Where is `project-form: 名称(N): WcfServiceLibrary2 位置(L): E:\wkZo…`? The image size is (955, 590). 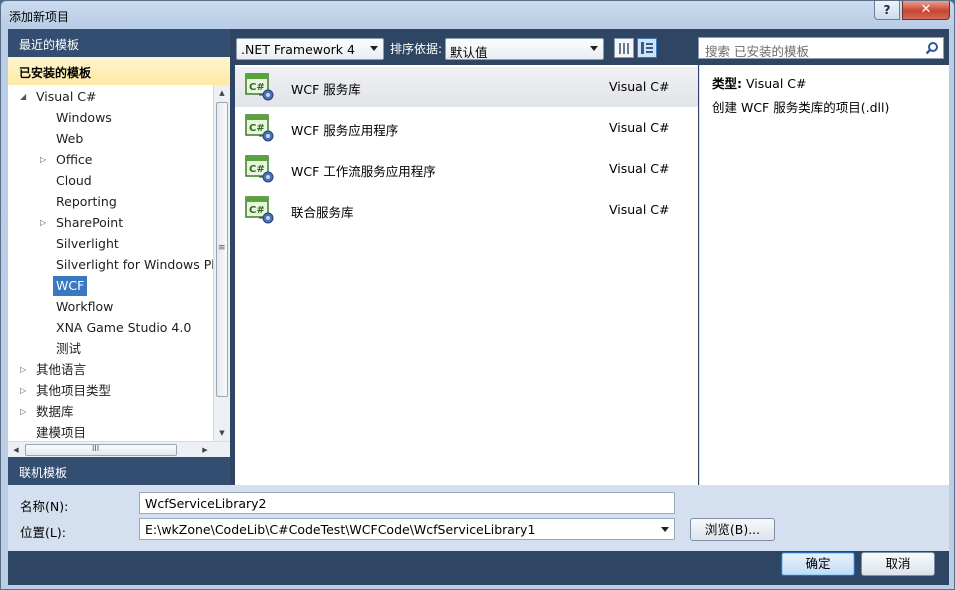
project-form: 名称(N): WcfServiceLibrary2 位置(L): E:\wkZo… is located at coordinates (478, 518).